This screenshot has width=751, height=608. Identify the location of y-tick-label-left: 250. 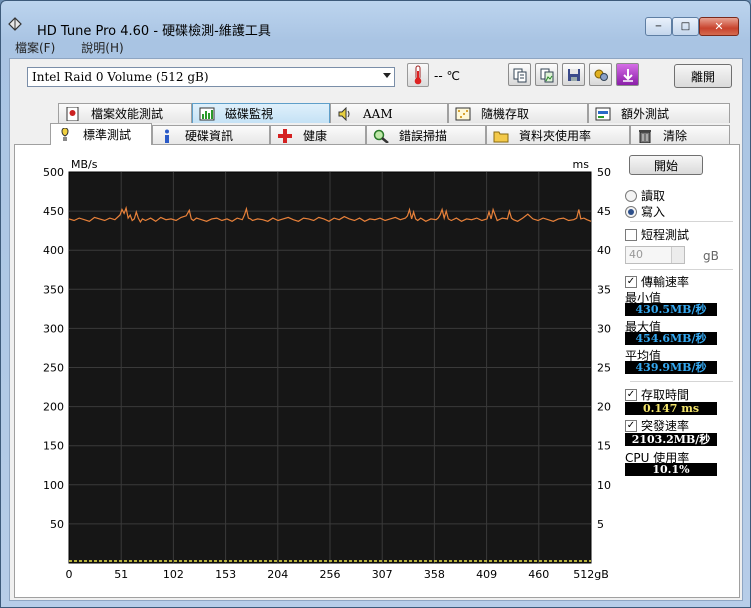
(53, 368).